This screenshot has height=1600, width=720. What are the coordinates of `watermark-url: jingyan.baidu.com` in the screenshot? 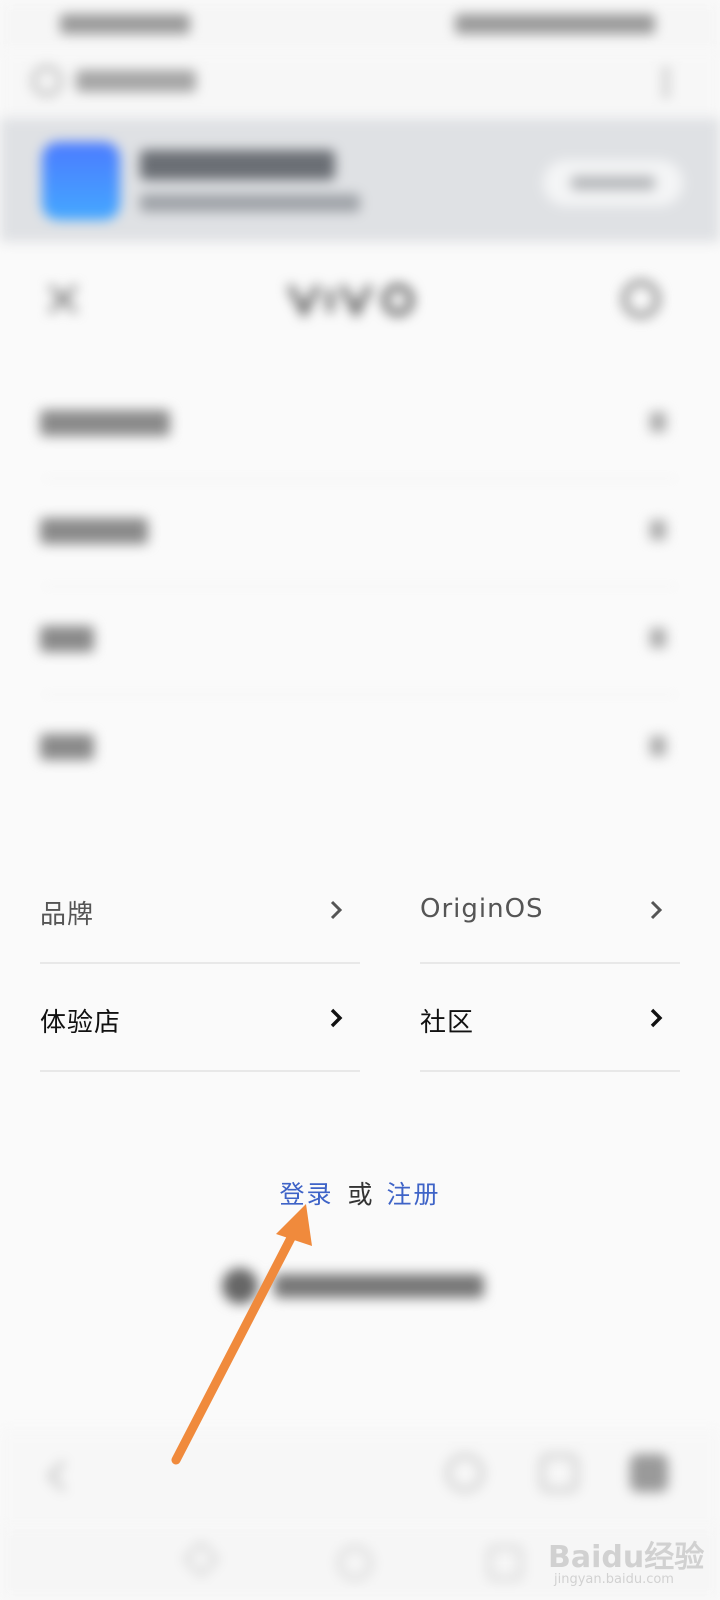 It's located at (614, 1579).